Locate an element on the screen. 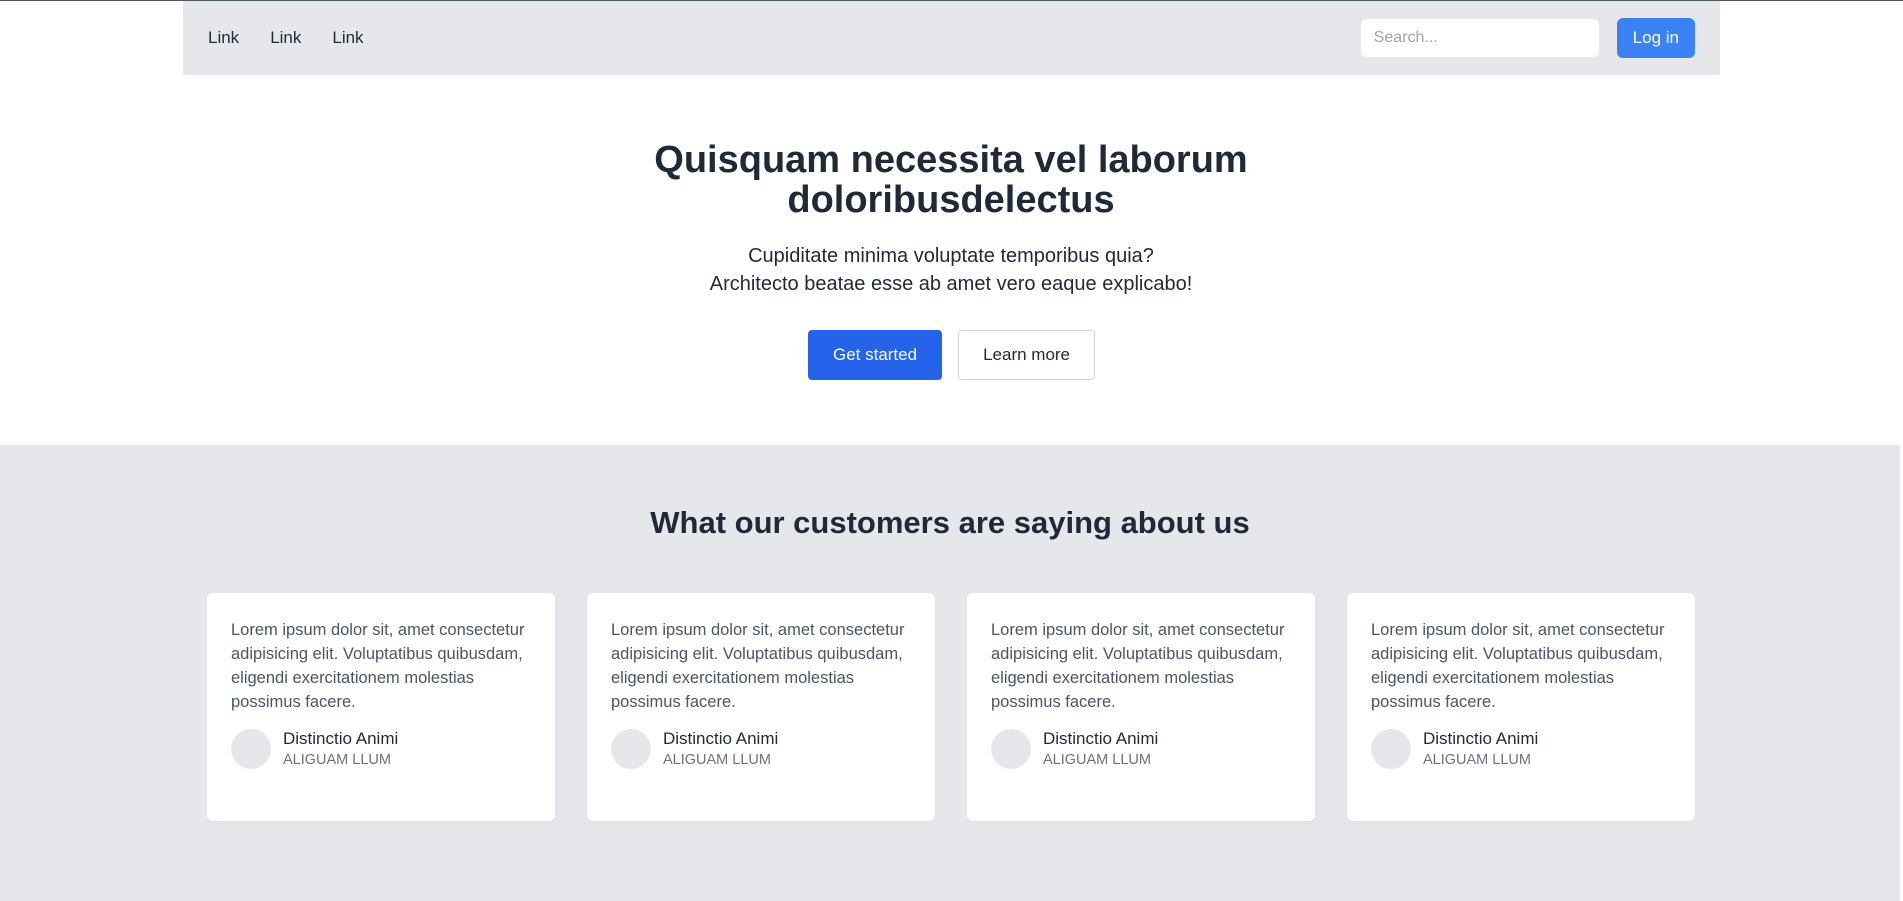 The width and height of the screenshot is (1903, 901). hero-title-line-2: doloribusdelectus is located at coordinates (951, 200).